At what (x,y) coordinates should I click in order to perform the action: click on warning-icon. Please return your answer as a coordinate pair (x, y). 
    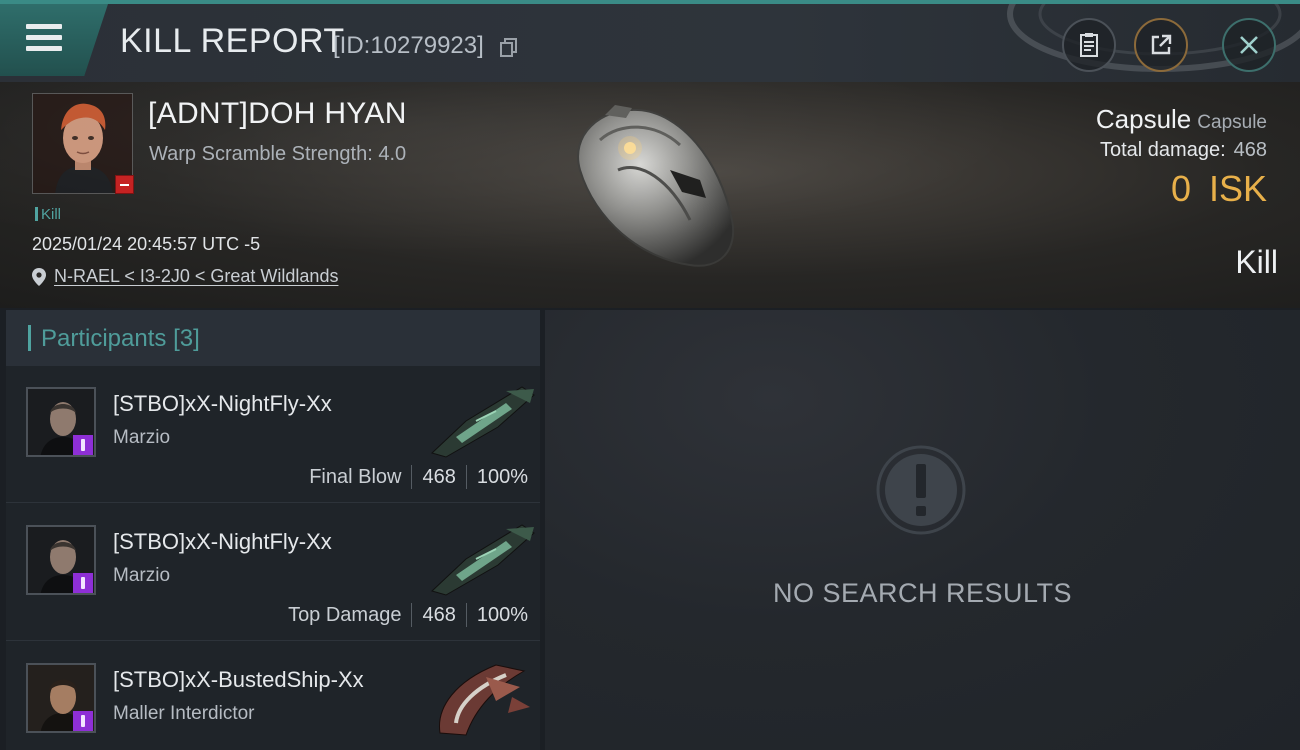
    Looking at the image, I should click on (921, 490).